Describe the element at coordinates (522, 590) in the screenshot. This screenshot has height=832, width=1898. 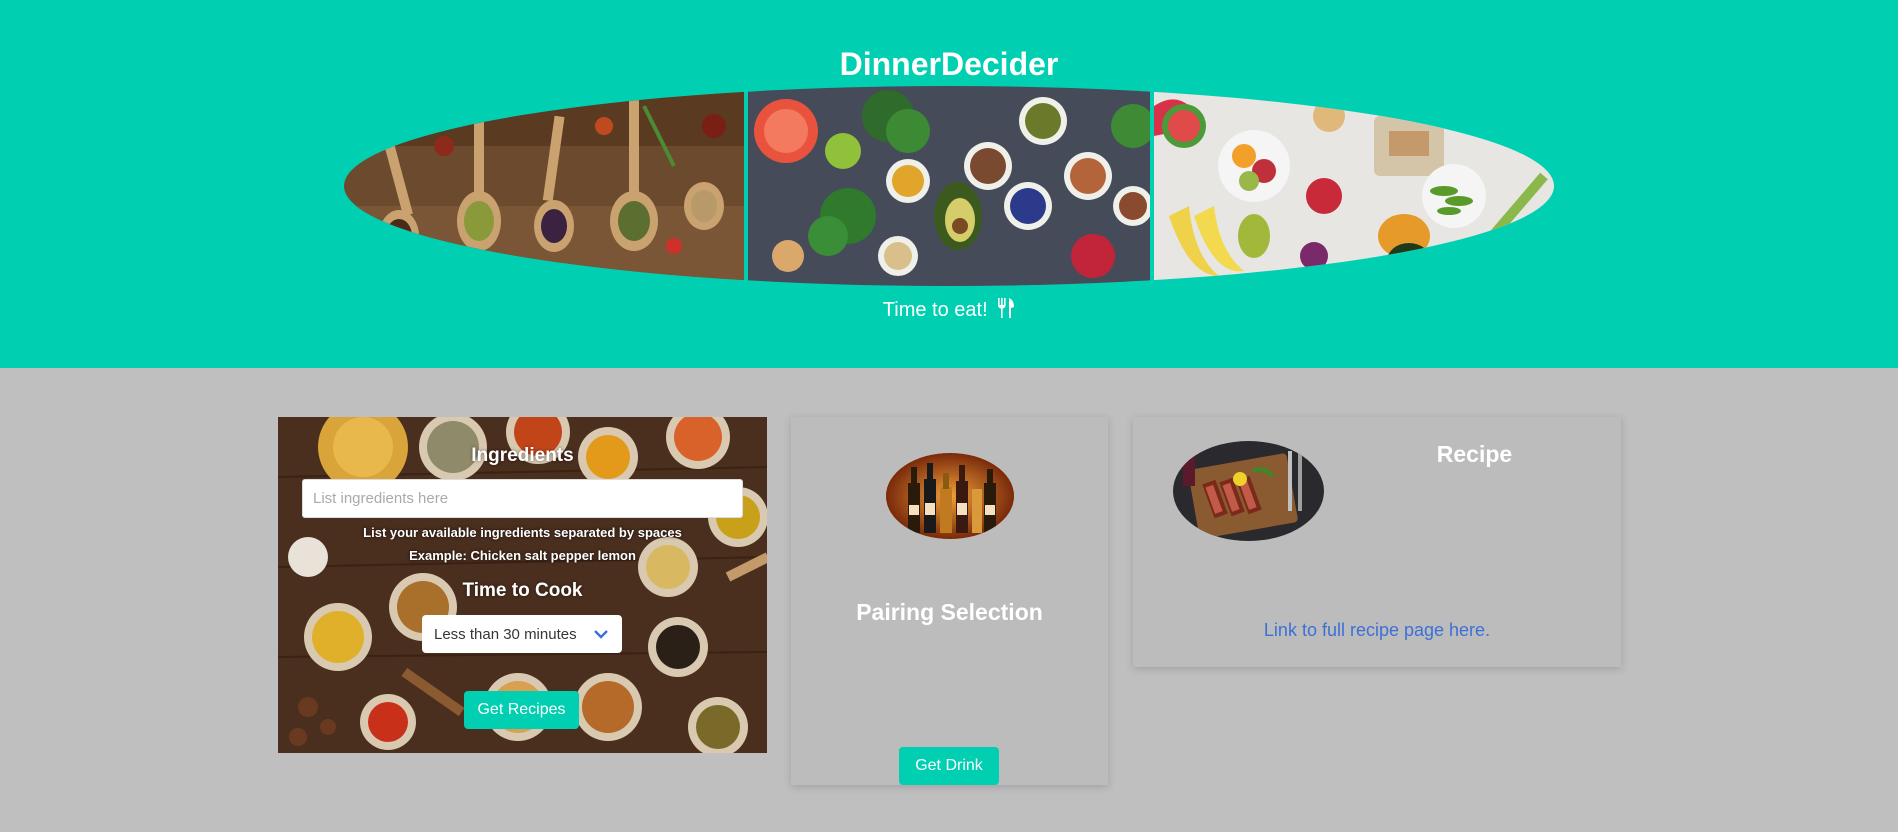
I see `time-to-cook-heading: Time to Cook` at that location.